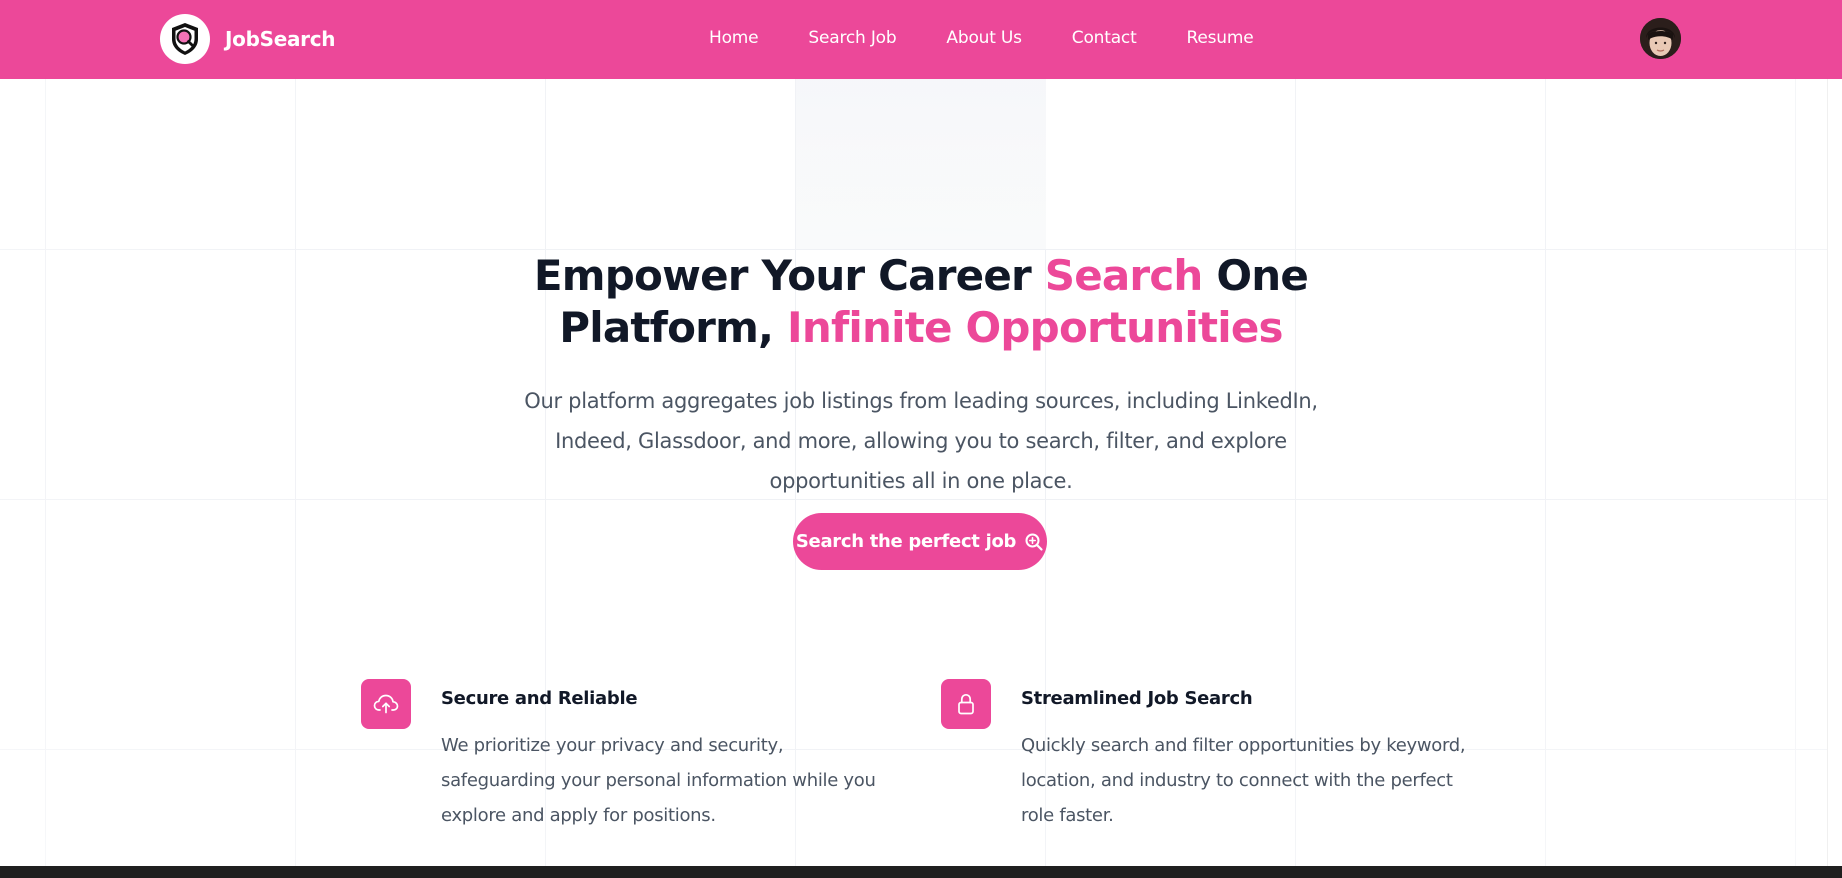 This screenshot has width=1842, height=878. What do you see at coordinates (734, 38) in the screenshot?
I see `nav-home: Home` at bounding box center [734, 38].